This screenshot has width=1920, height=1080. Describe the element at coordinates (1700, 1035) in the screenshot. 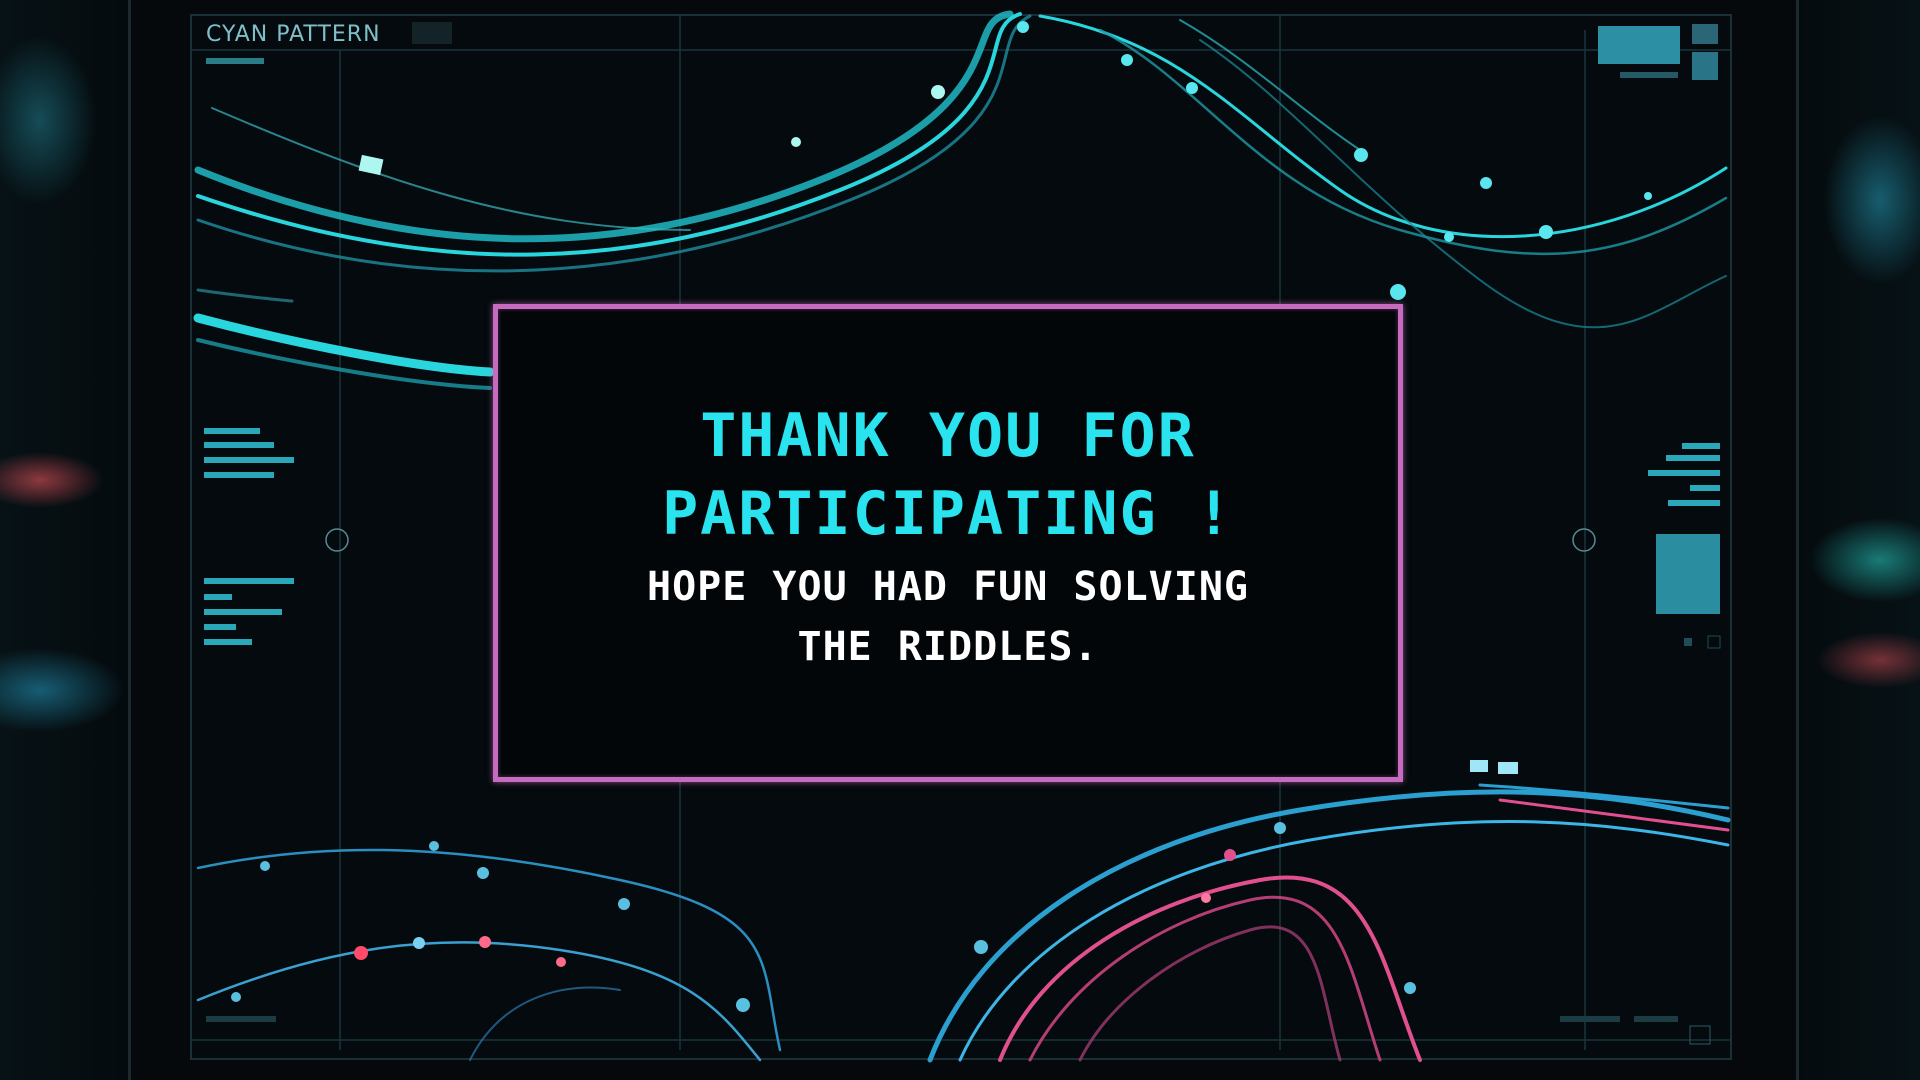

I see `bottom-right-box` at that location.